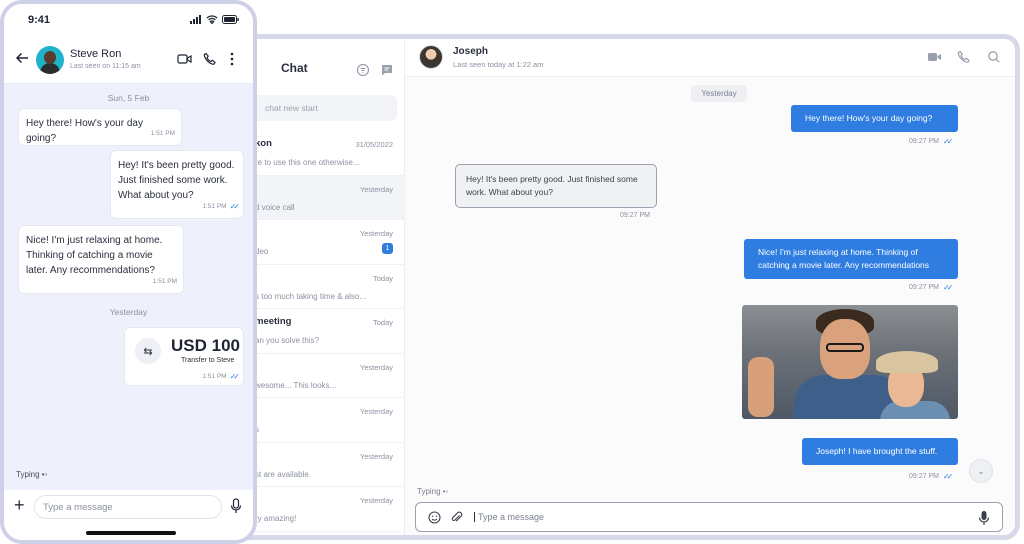  Describe the element at coordinates (195, 19) in the screenshot. I see `signal-icon` at that location.